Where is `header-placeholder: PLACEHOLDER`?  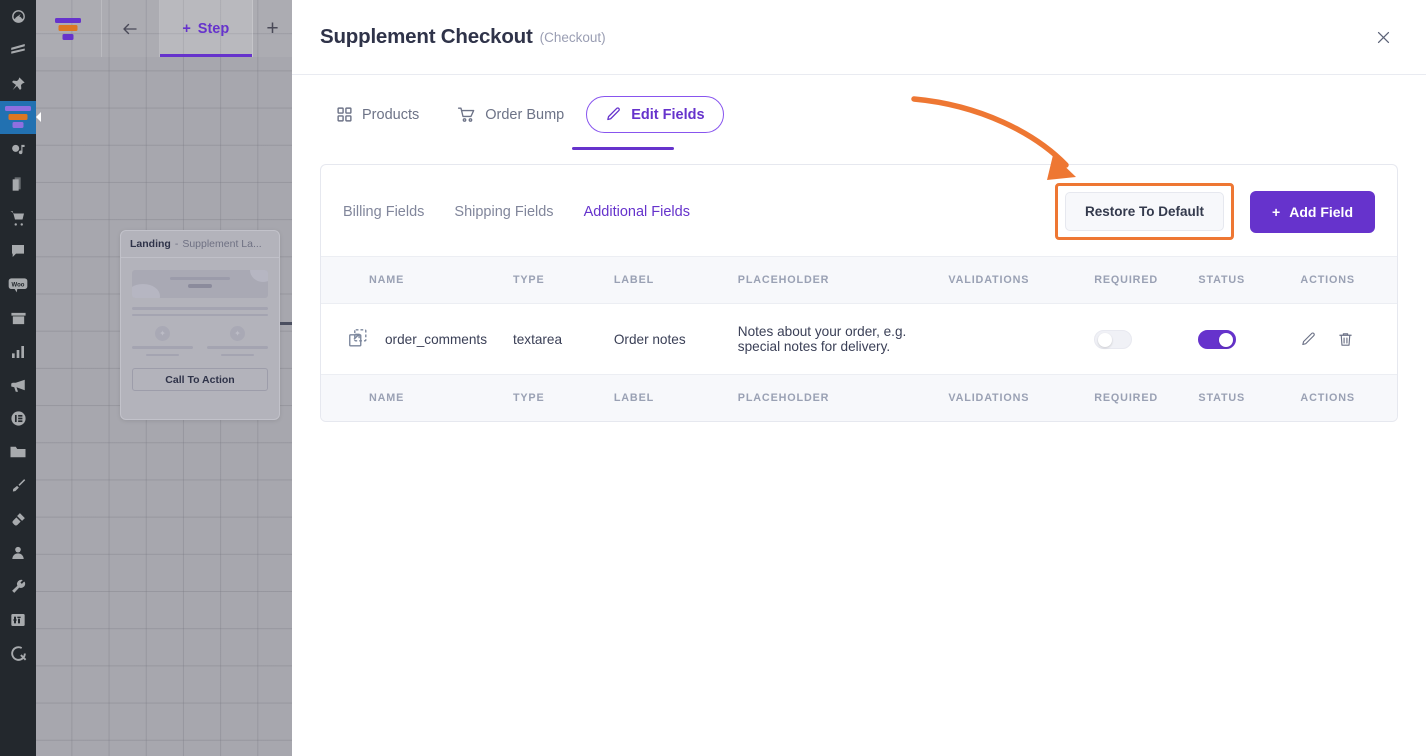 header-placeholder: PLACEHOLDER is located at coordinates (843, 280).